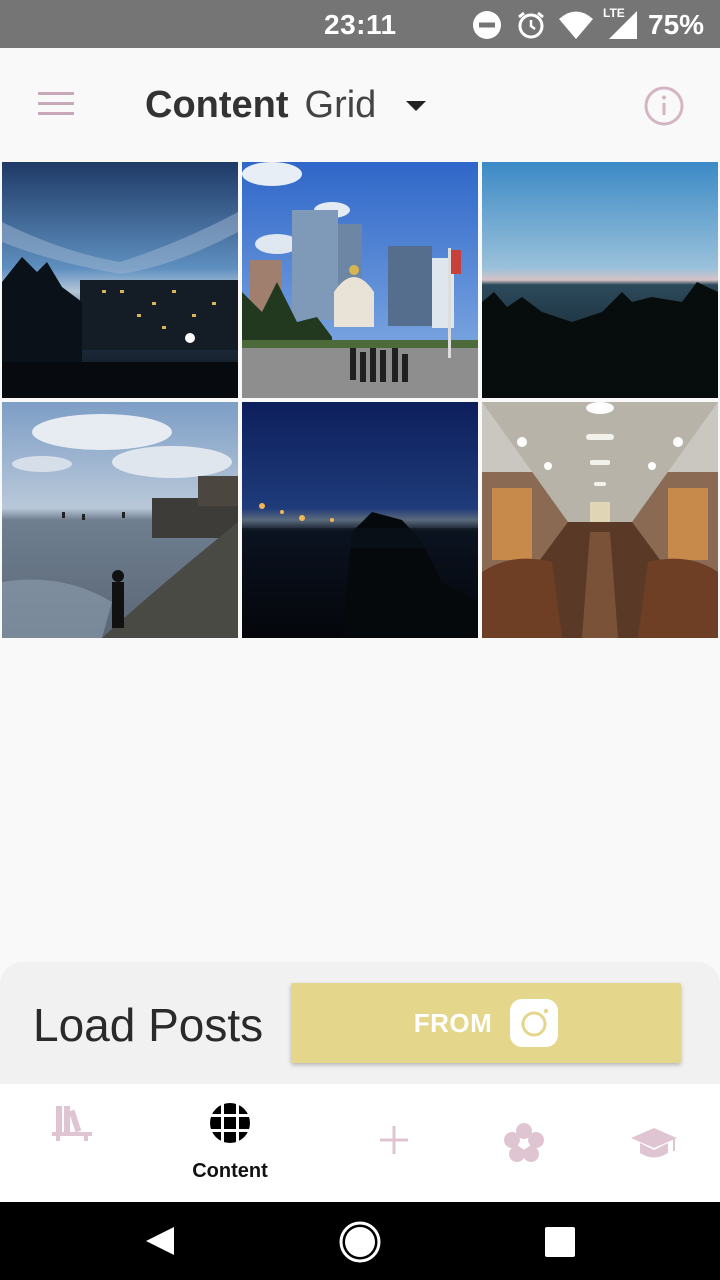  What do you see at coordinates (416, 105) in the screenshot?
I see `caret-down-icon` at bounding box center [416, 105].